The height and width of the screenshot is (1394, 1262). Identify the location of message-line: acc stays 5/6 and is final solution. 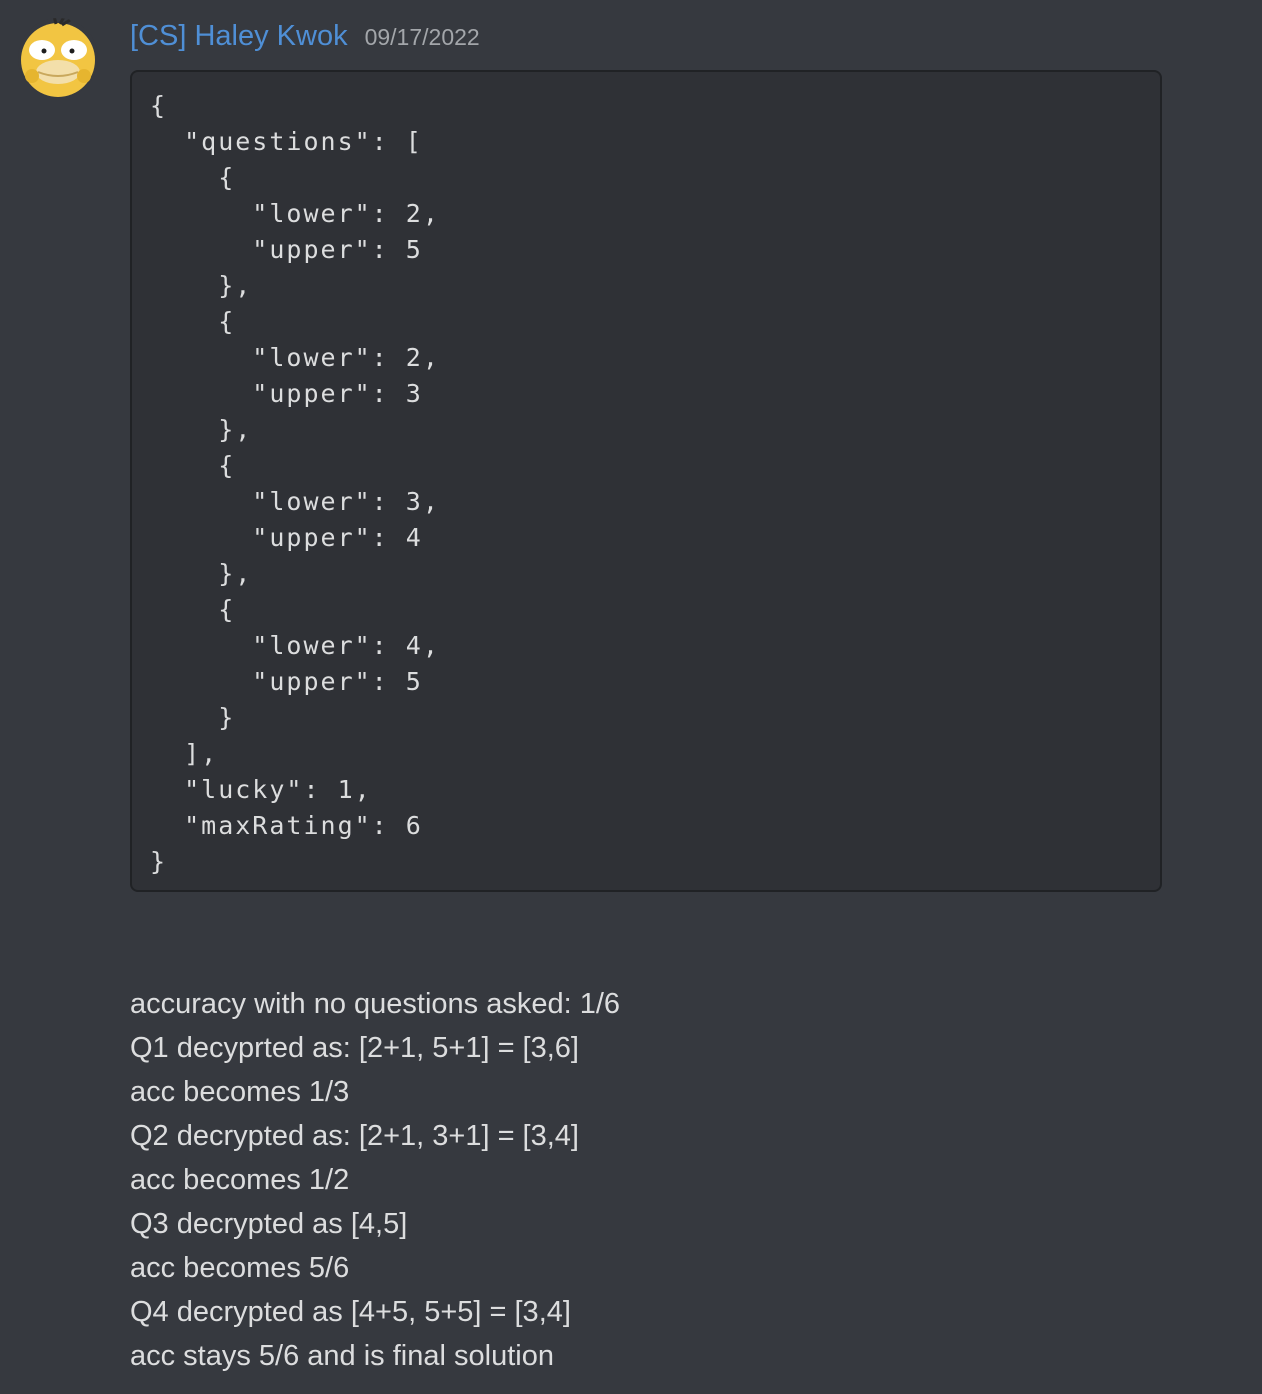
(342, 1356).